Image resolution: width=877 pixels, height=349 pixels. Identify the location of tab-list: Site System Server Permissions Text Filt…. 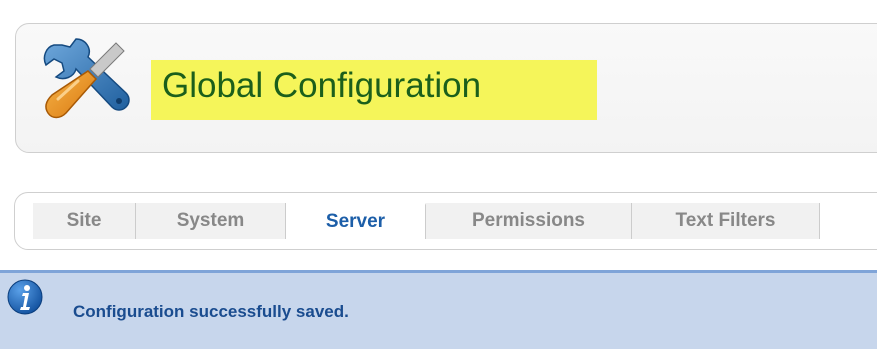
(426, 221).